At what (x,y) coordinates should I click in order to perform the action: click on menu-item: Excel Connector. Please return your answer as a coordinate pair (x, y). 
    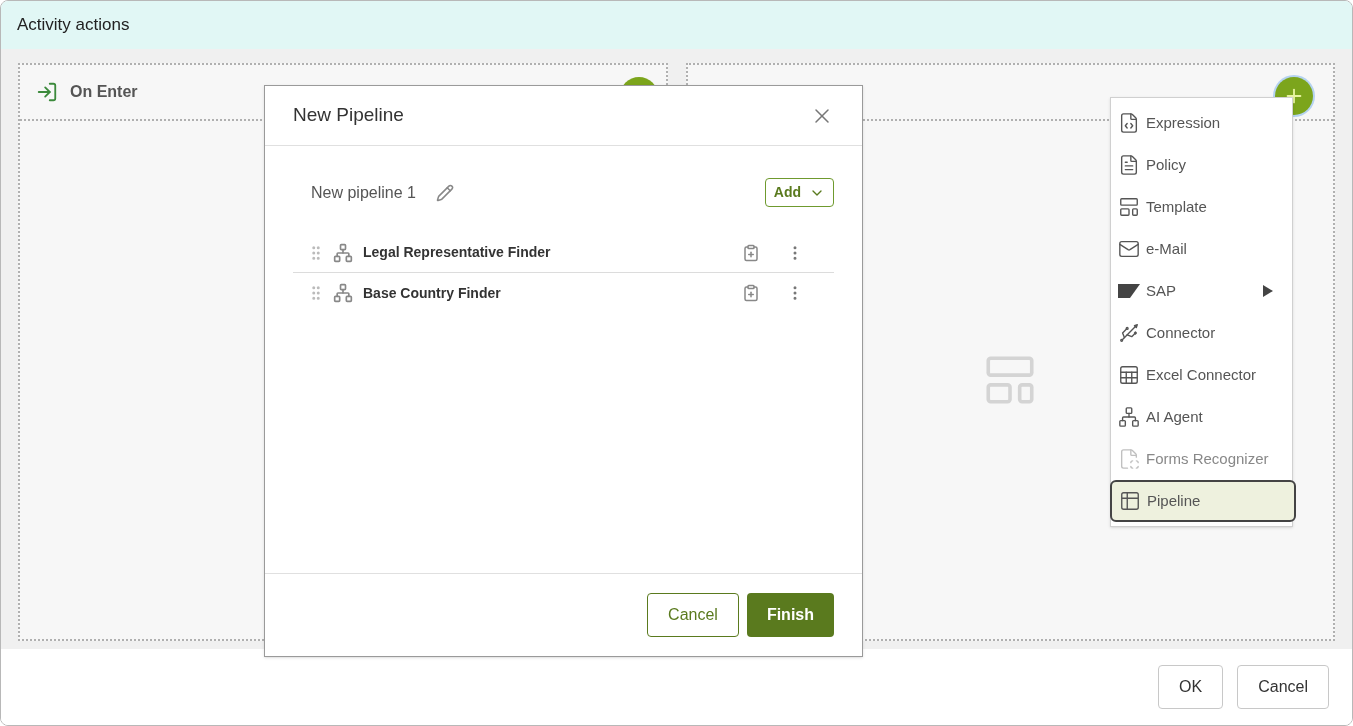
    Looking at the image, I should click on (1201, 375).